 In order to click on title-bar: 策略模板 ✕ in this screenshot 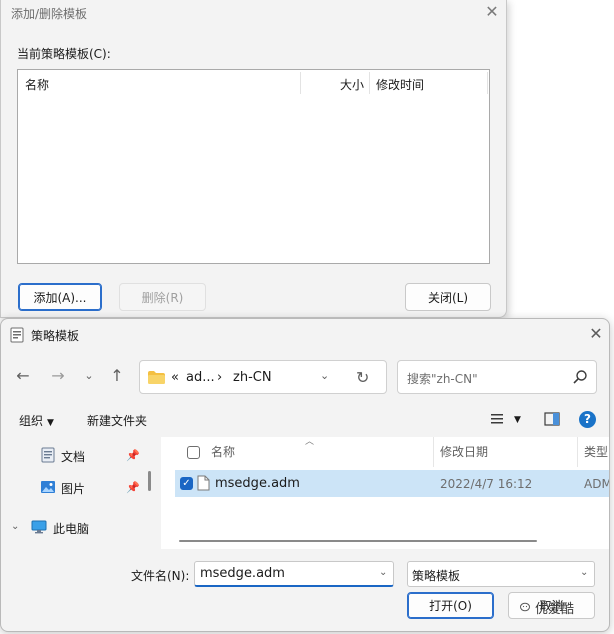, I will do `click(305, 335)`.